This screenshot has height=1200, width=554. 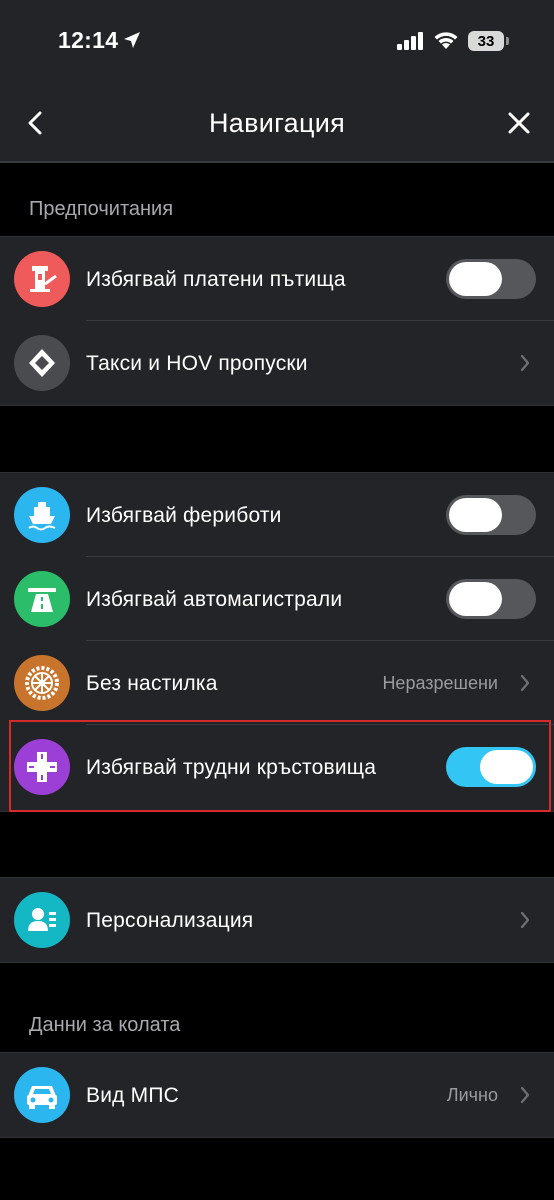 What do you see at coordinates (277, 81) in the screenshot?
I see `top-bar: 12:14 33 Навигация` at bounding box center [277, 81].